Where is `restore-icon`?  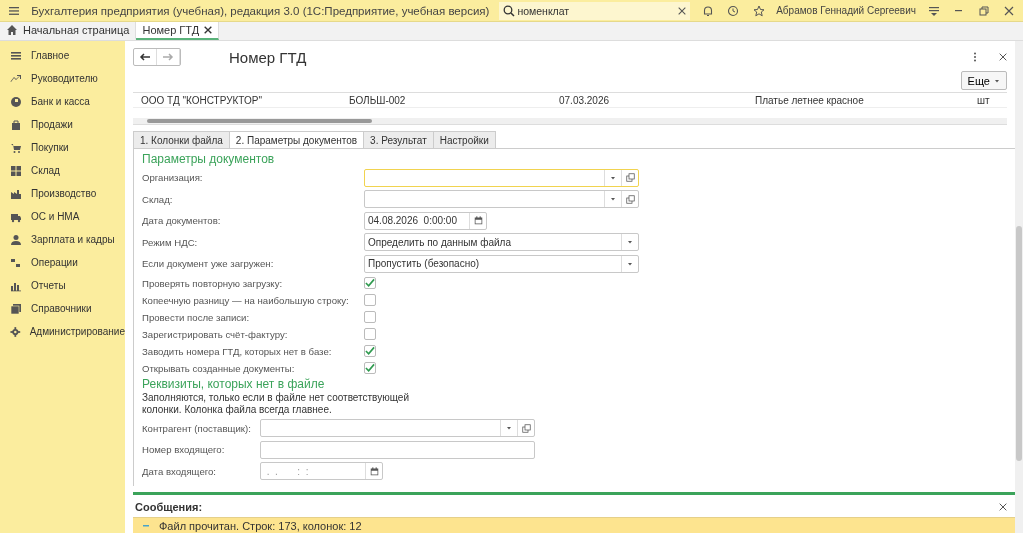
restore-icon is located at coordinates (984, 10).